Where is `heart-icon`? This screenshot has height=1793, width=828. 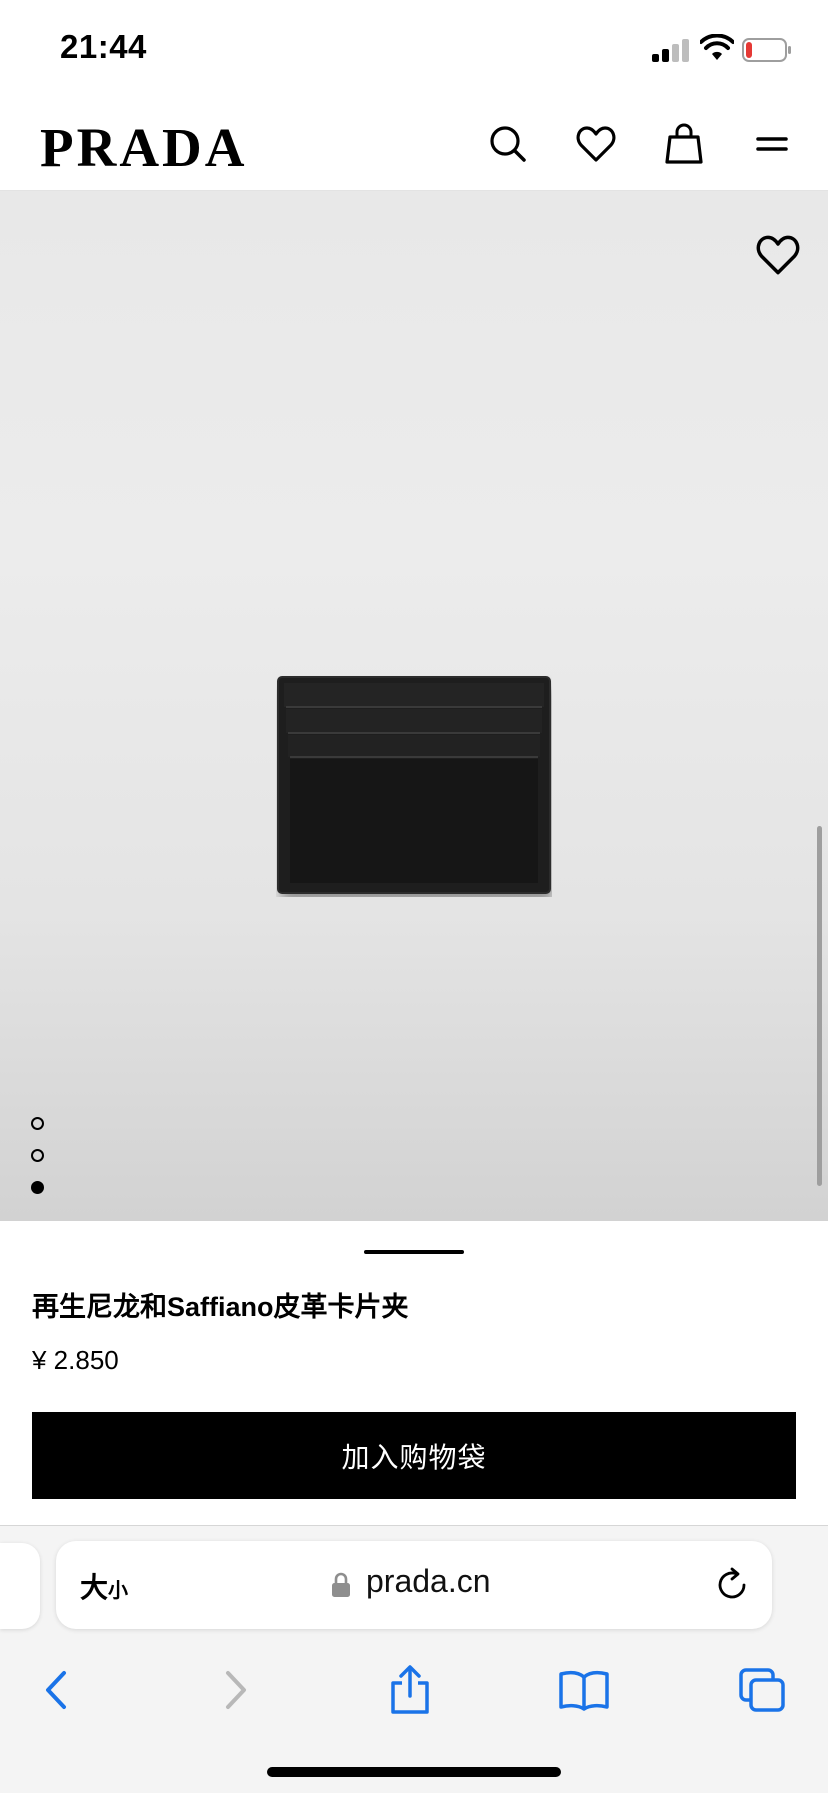
heart-icon is located at coordinates (596, 144).